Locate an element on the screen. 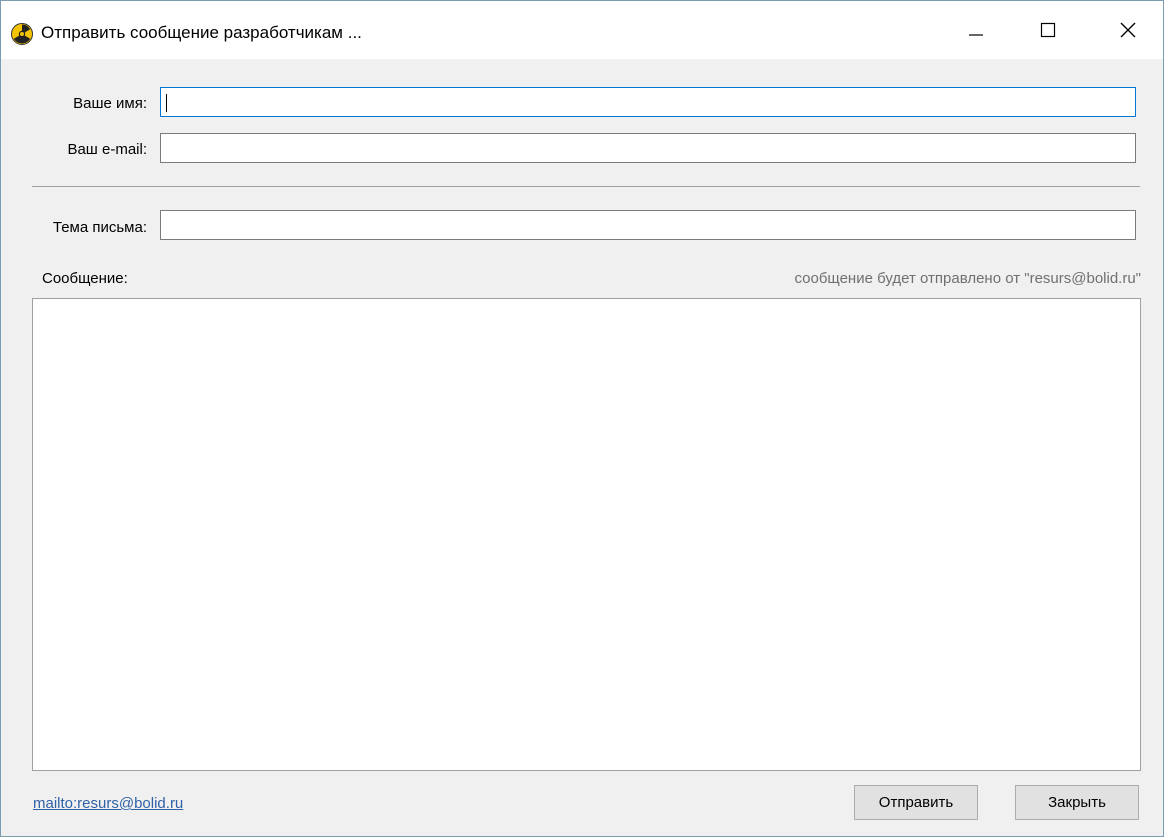 The width and height of the screenshot is (1164, 837). maximize-button is located at coordinates (1048, 30).